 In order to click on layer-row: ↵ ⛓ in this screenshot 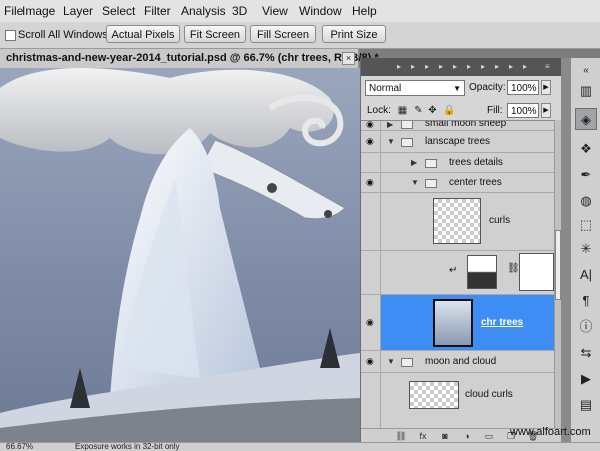, I will do `click(457, 273)`.